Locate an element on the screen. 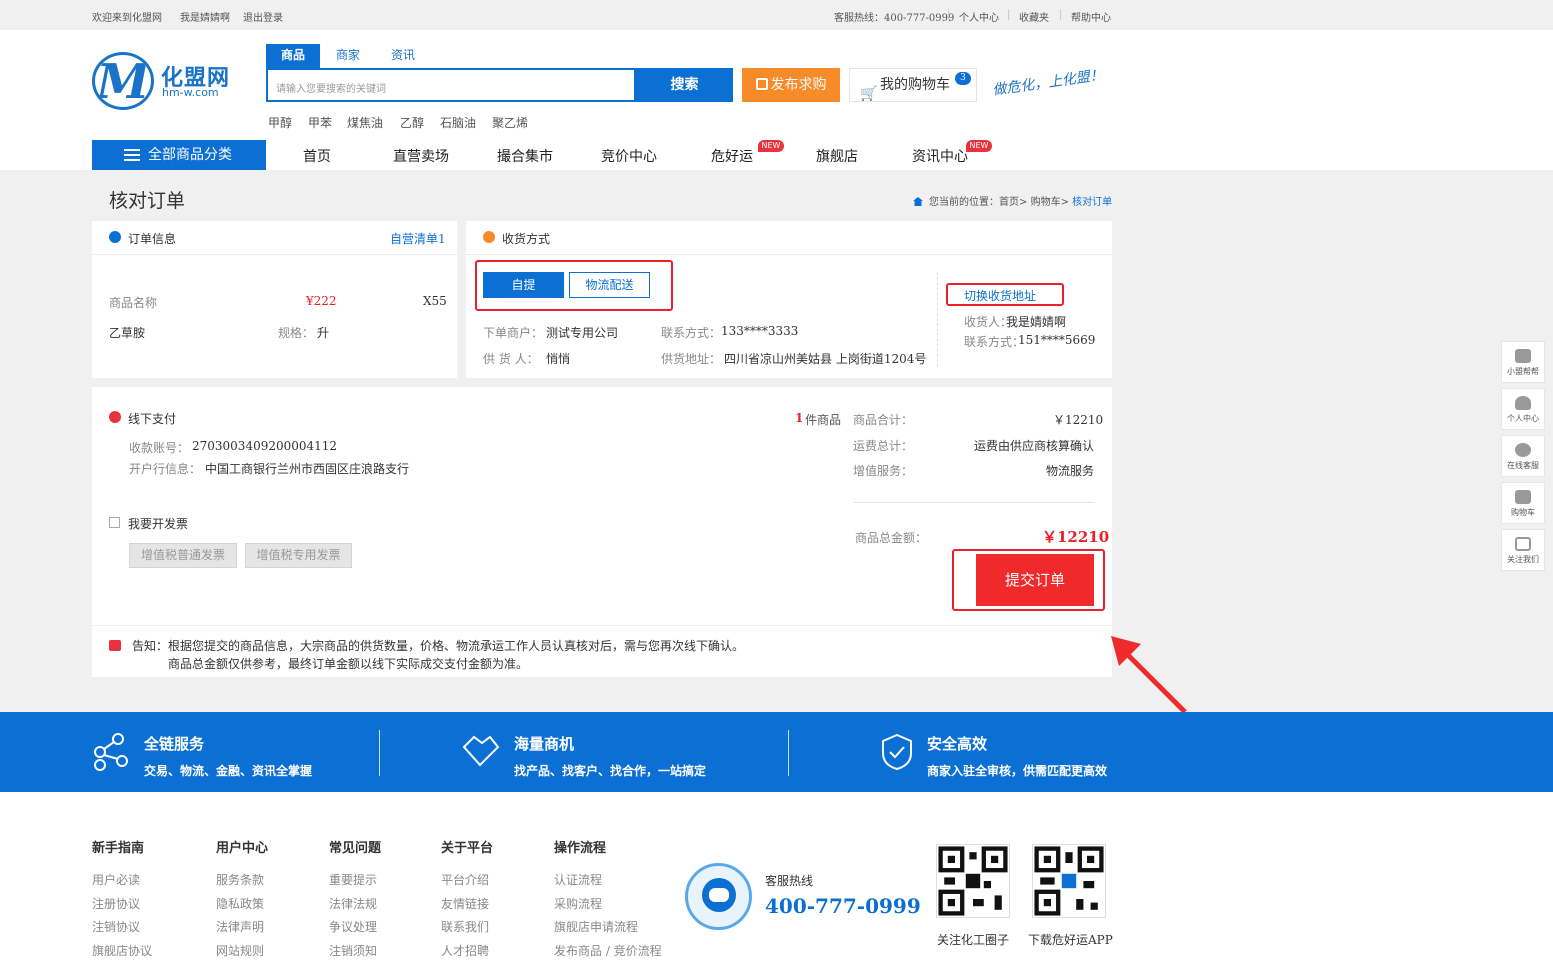 Image resolution: width=1553 pixels, height=966 pixels. favorites-link: 收藏夹 is located at coordinates (1034, 16).